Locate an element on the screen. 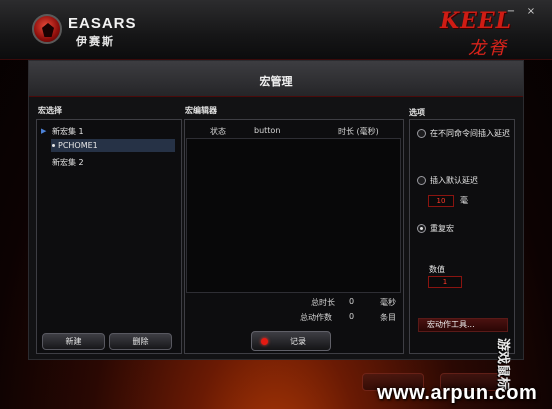  default-delay-input: 10 is located at coordinates (441, 201).